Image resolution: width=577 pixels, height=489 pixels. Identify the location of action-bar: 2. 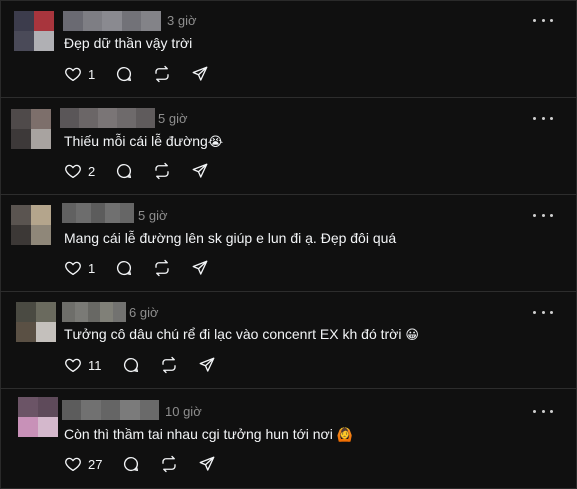
(146, 171).